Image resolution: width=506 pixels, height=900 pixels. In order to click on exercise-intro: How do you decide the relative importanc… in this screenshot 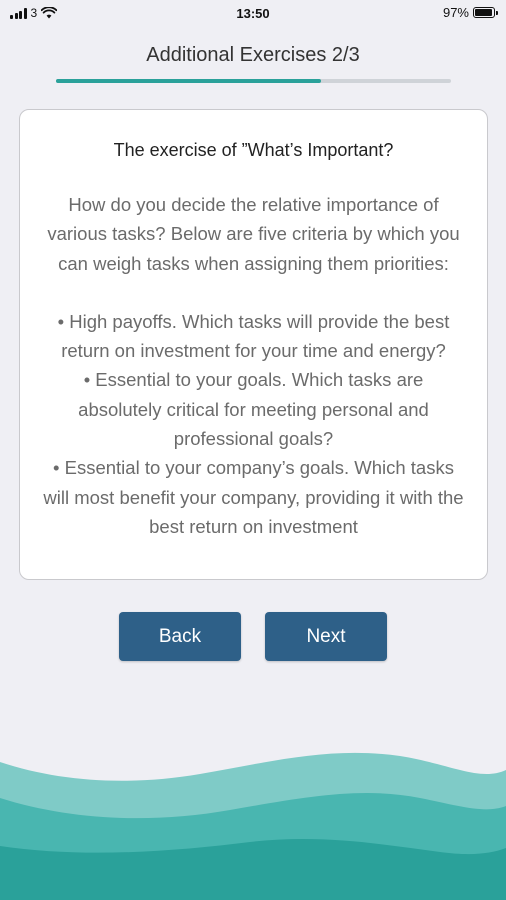, I will do `click(253, 234)`.